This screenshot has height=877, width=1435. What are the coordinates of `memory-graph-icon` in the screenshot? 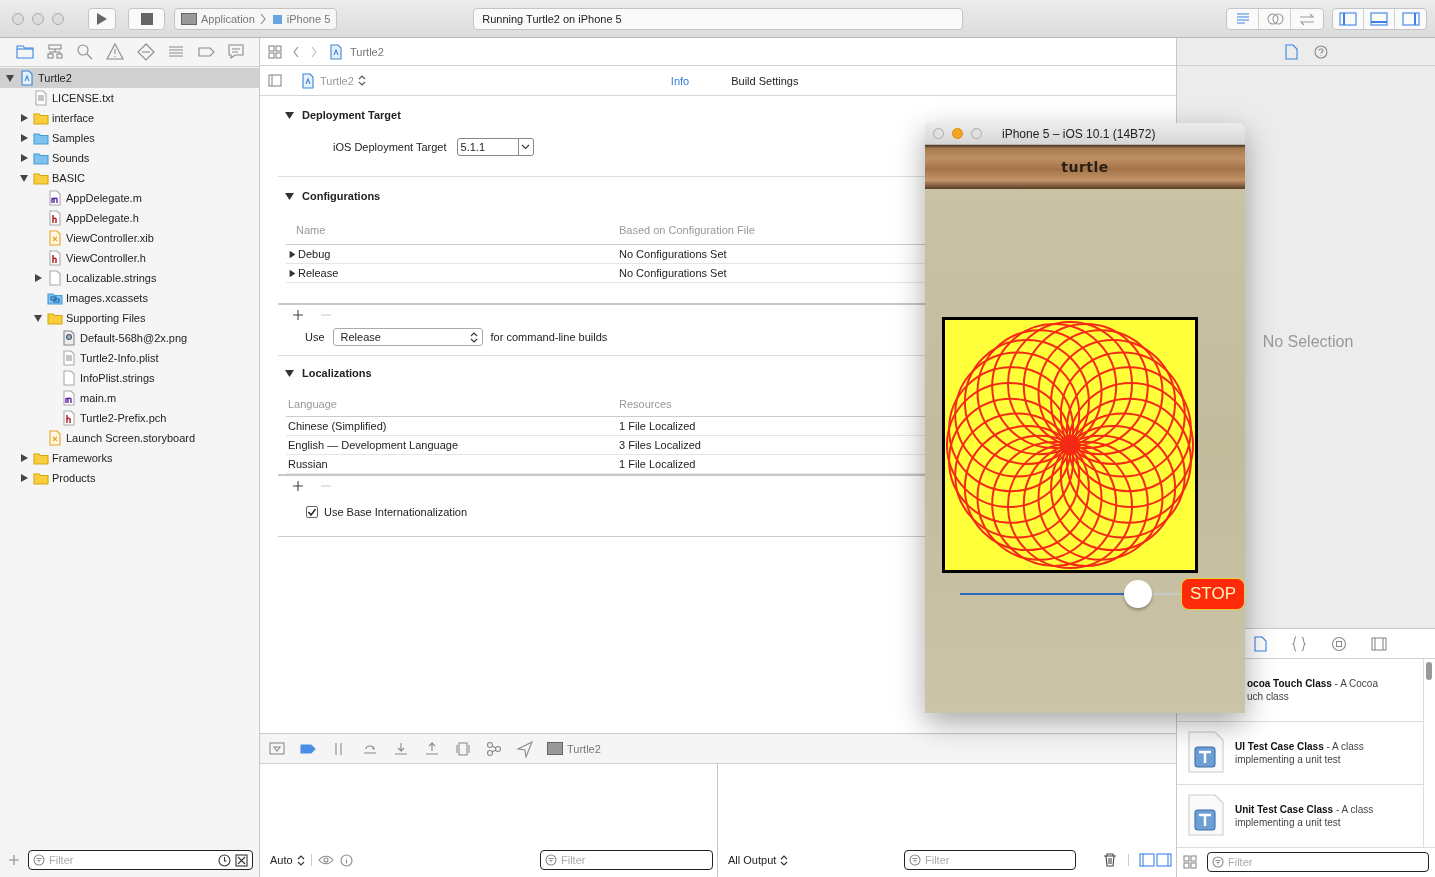 It's located at (494, 748).